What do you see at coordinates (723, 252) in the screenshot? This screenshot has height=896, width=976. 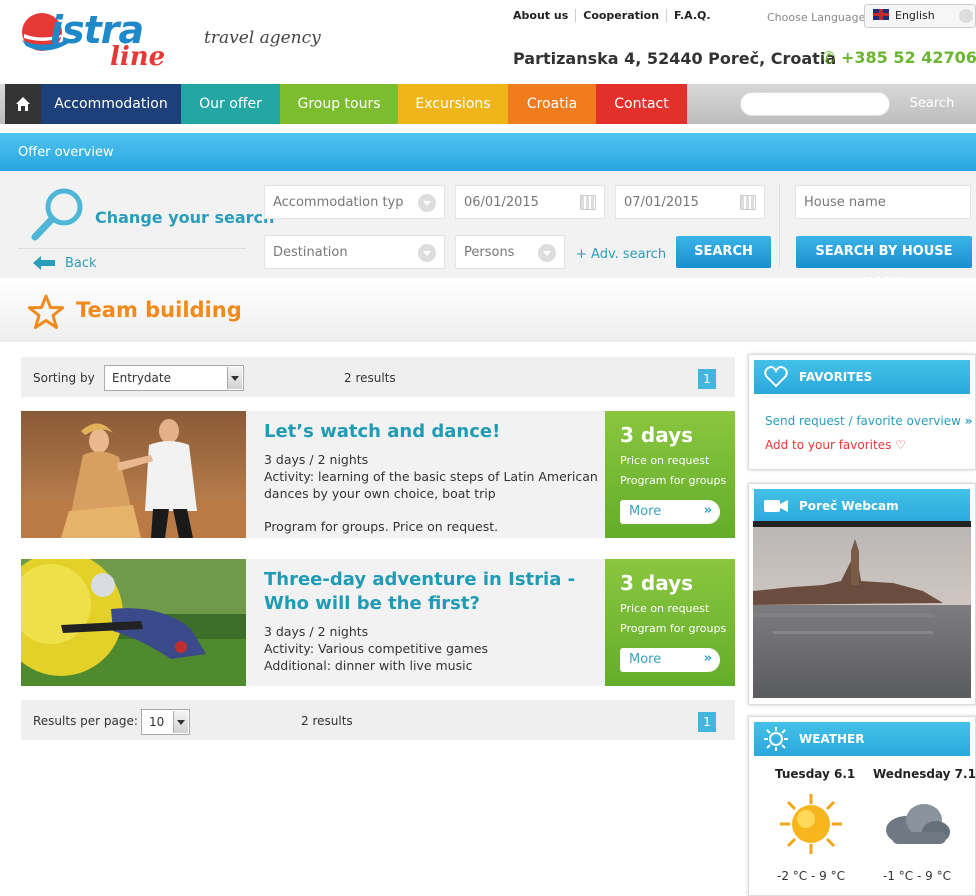 I see `search-button: SEARCH` at bounding box center [723, 252].